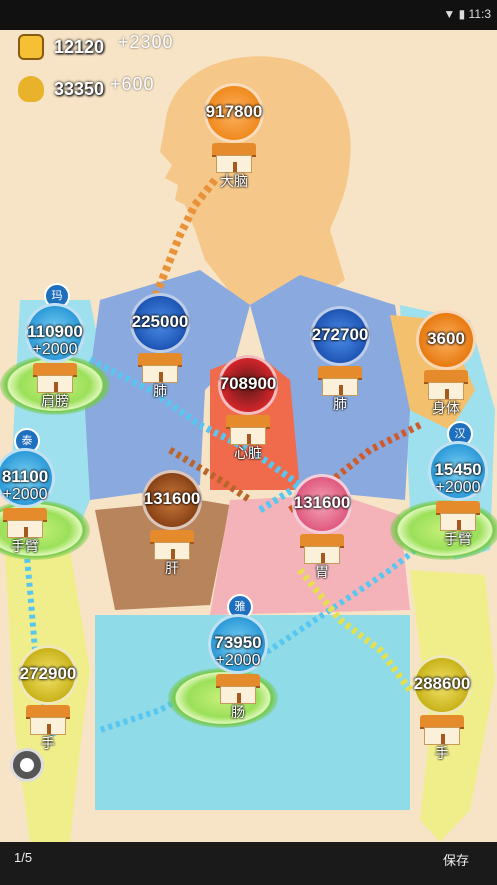 Image resolution: width=497 pixels, height=885 pixels. I want to click on node-label: 身体, so click(446, 408).